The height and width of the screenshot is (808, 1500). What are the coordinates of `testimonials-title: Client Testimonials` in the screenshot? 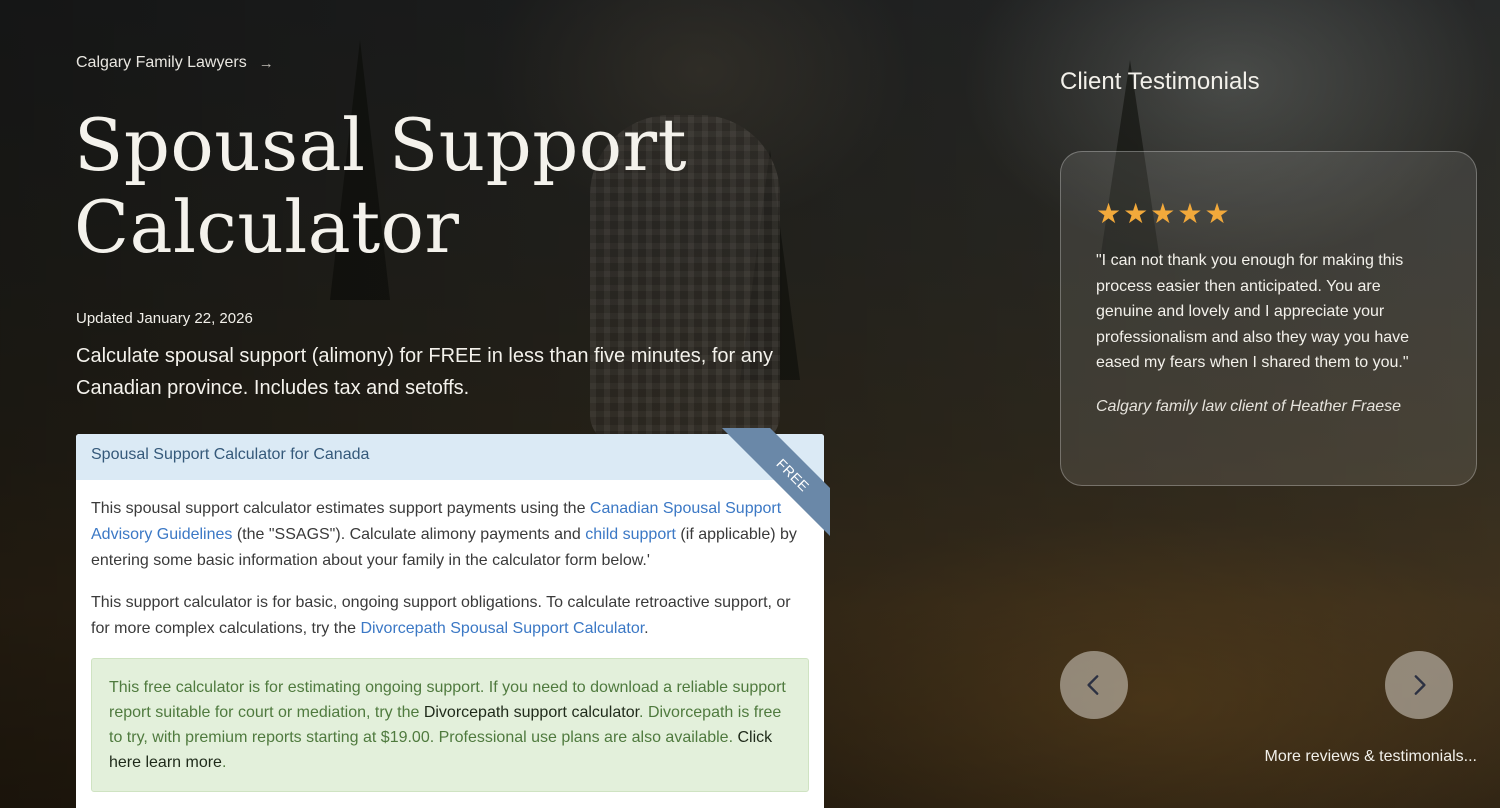 It's located at (1160, 81).